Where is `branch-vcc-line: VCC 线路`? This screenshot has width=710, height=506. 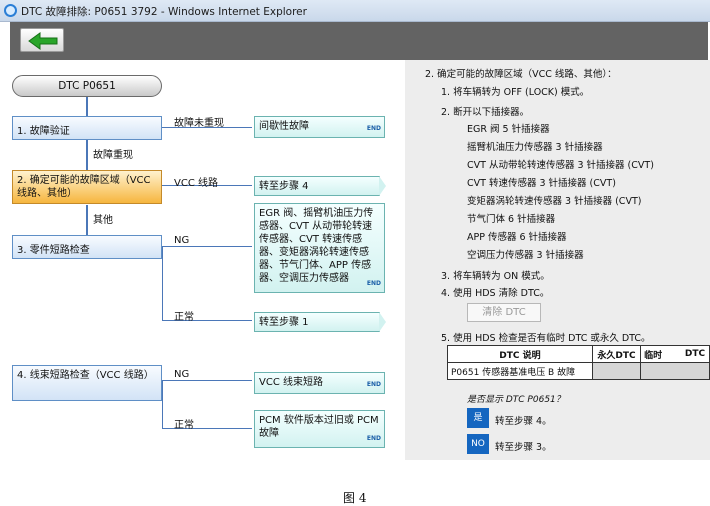
branch-vcc-line: VCC 线路 is located at coordinates (196, 183).